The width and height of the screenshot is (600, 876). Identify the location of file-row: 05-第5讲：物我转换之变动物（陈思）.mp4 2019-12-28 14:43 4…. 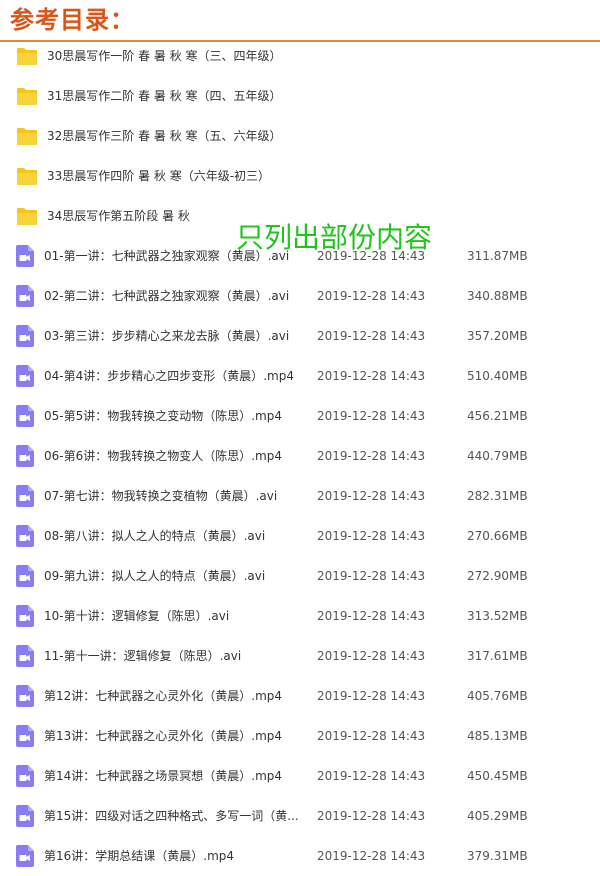
(300, 416).